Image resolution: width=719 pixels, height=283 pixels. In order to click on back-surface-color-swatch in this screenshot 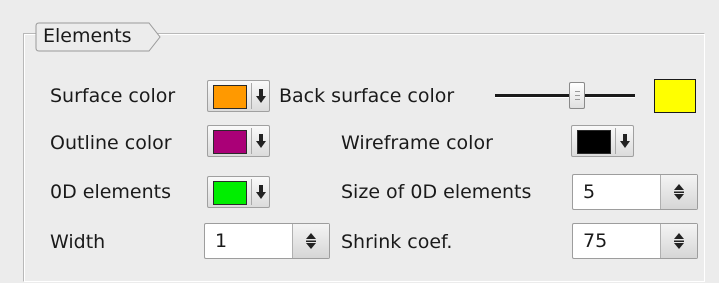, I will do `click(675, 96)`.